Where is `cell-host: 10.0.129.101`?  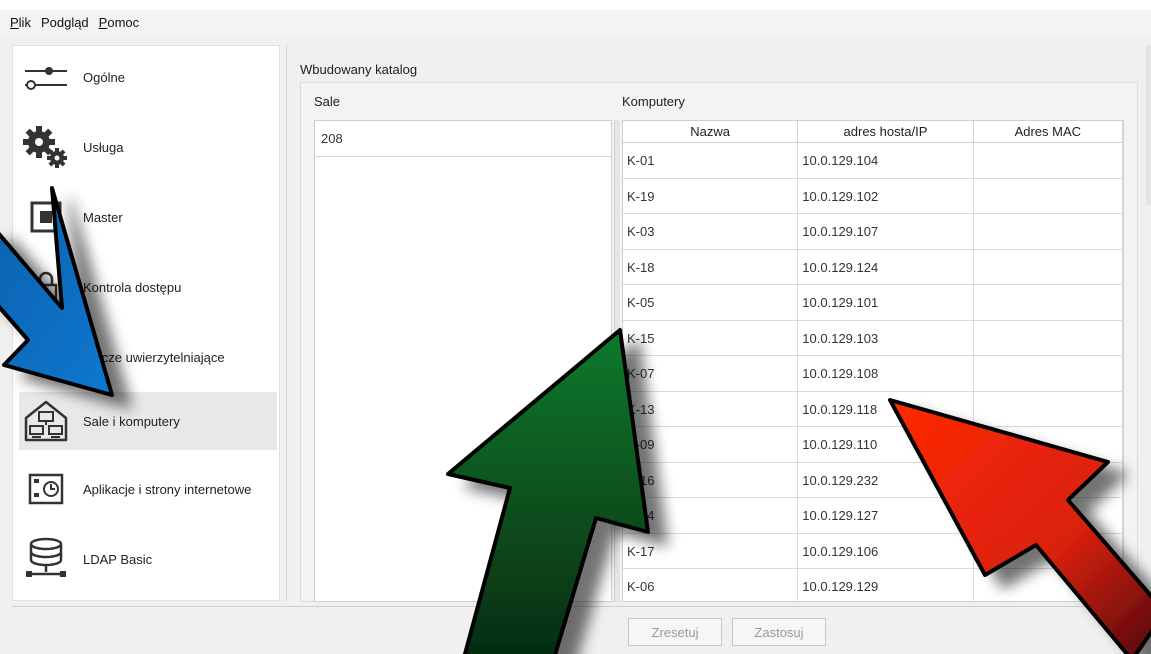 cell-host: 10.0.129.101 is located at coordinates (886, 302).